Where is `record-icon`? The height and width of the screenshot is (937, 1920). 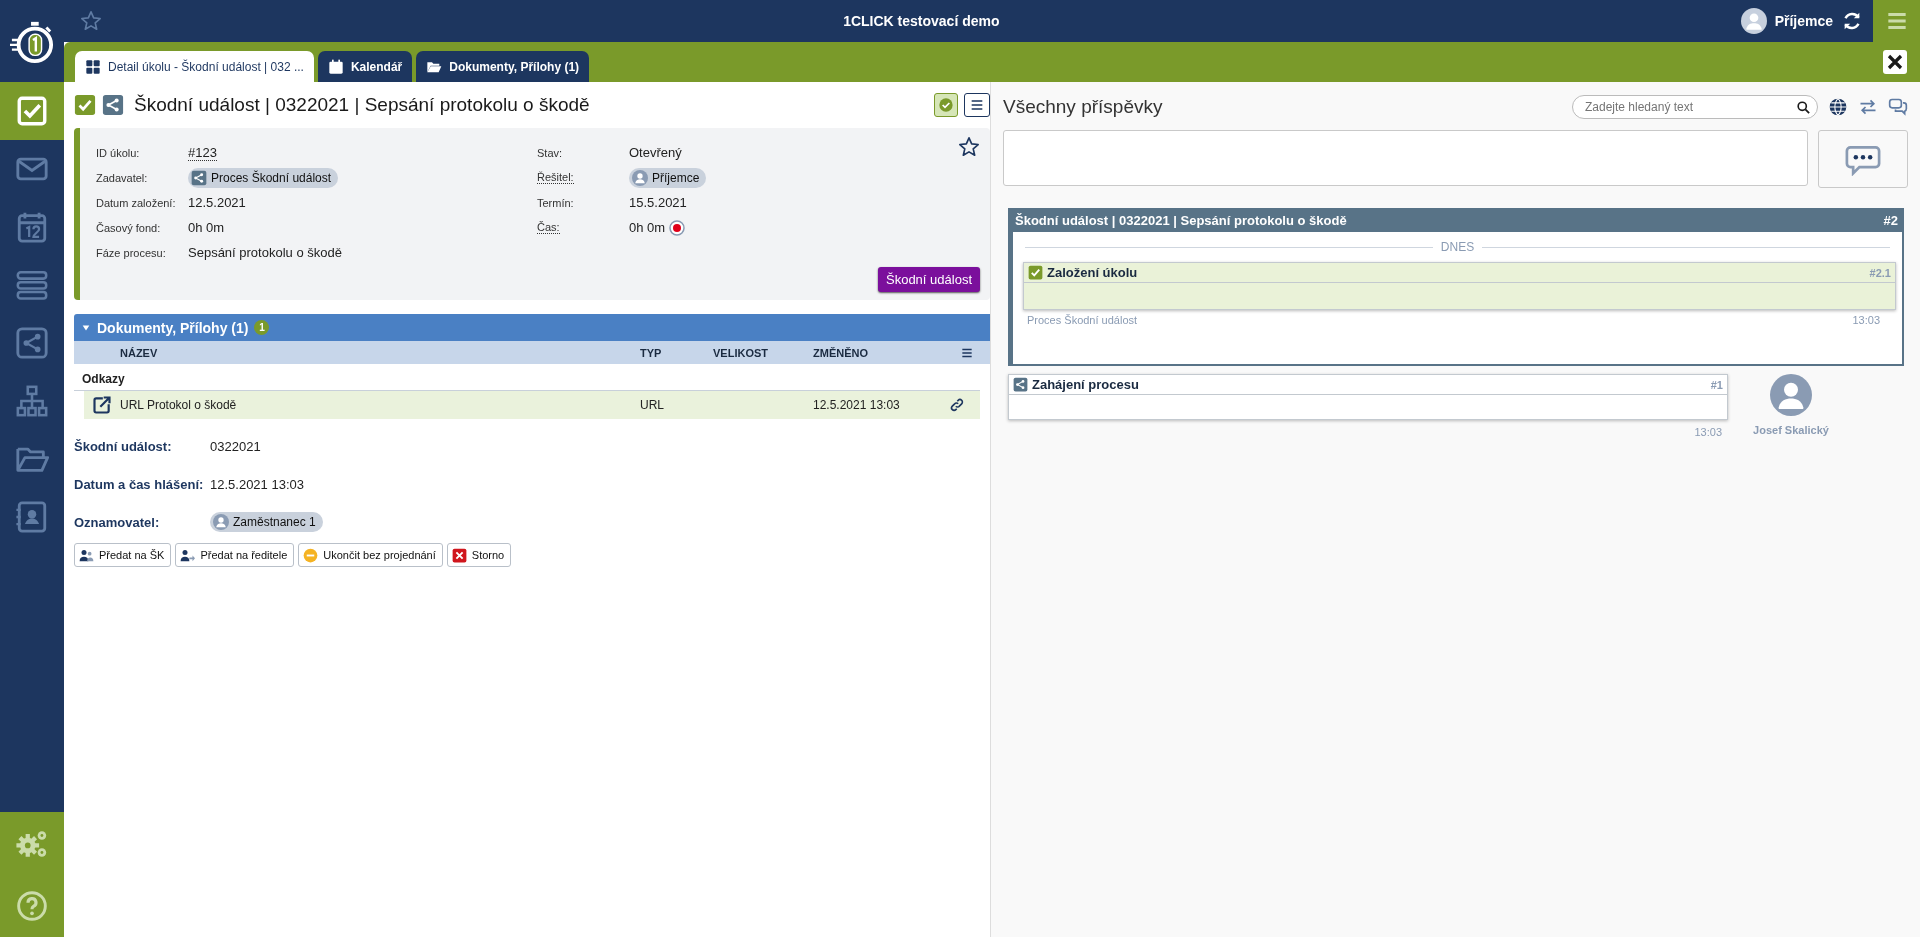
record-icon is located at coordinates (677, 227).